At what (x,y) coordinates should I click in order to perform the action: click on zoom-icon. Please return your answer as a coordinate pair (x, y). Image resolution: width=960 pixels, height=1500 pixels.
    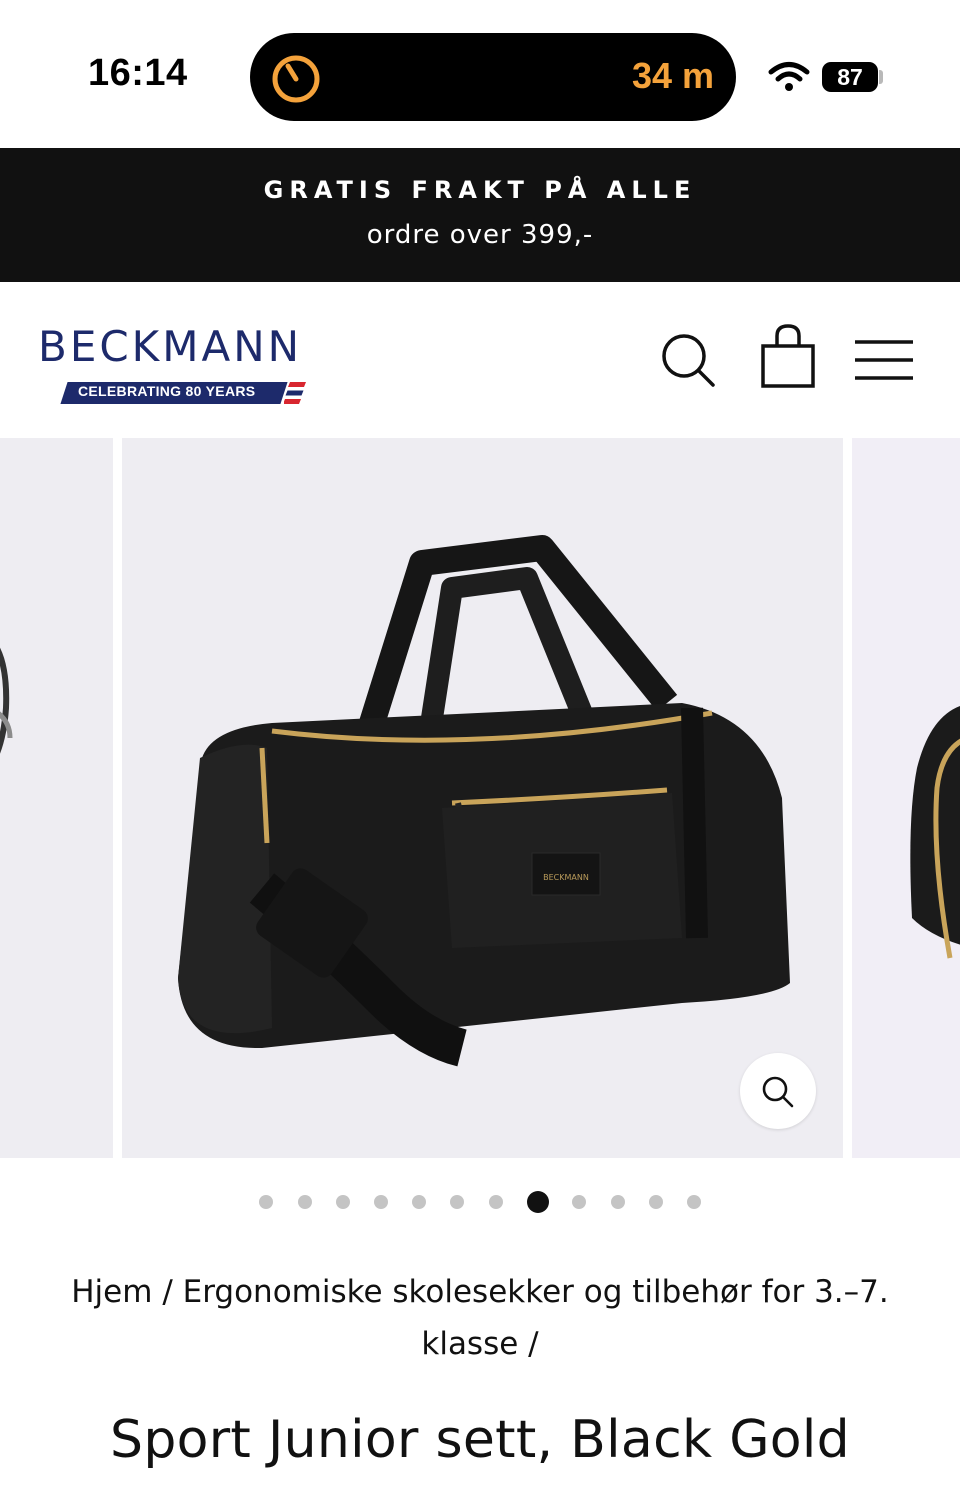
    Looking at the image, I should click on (778, 1092).